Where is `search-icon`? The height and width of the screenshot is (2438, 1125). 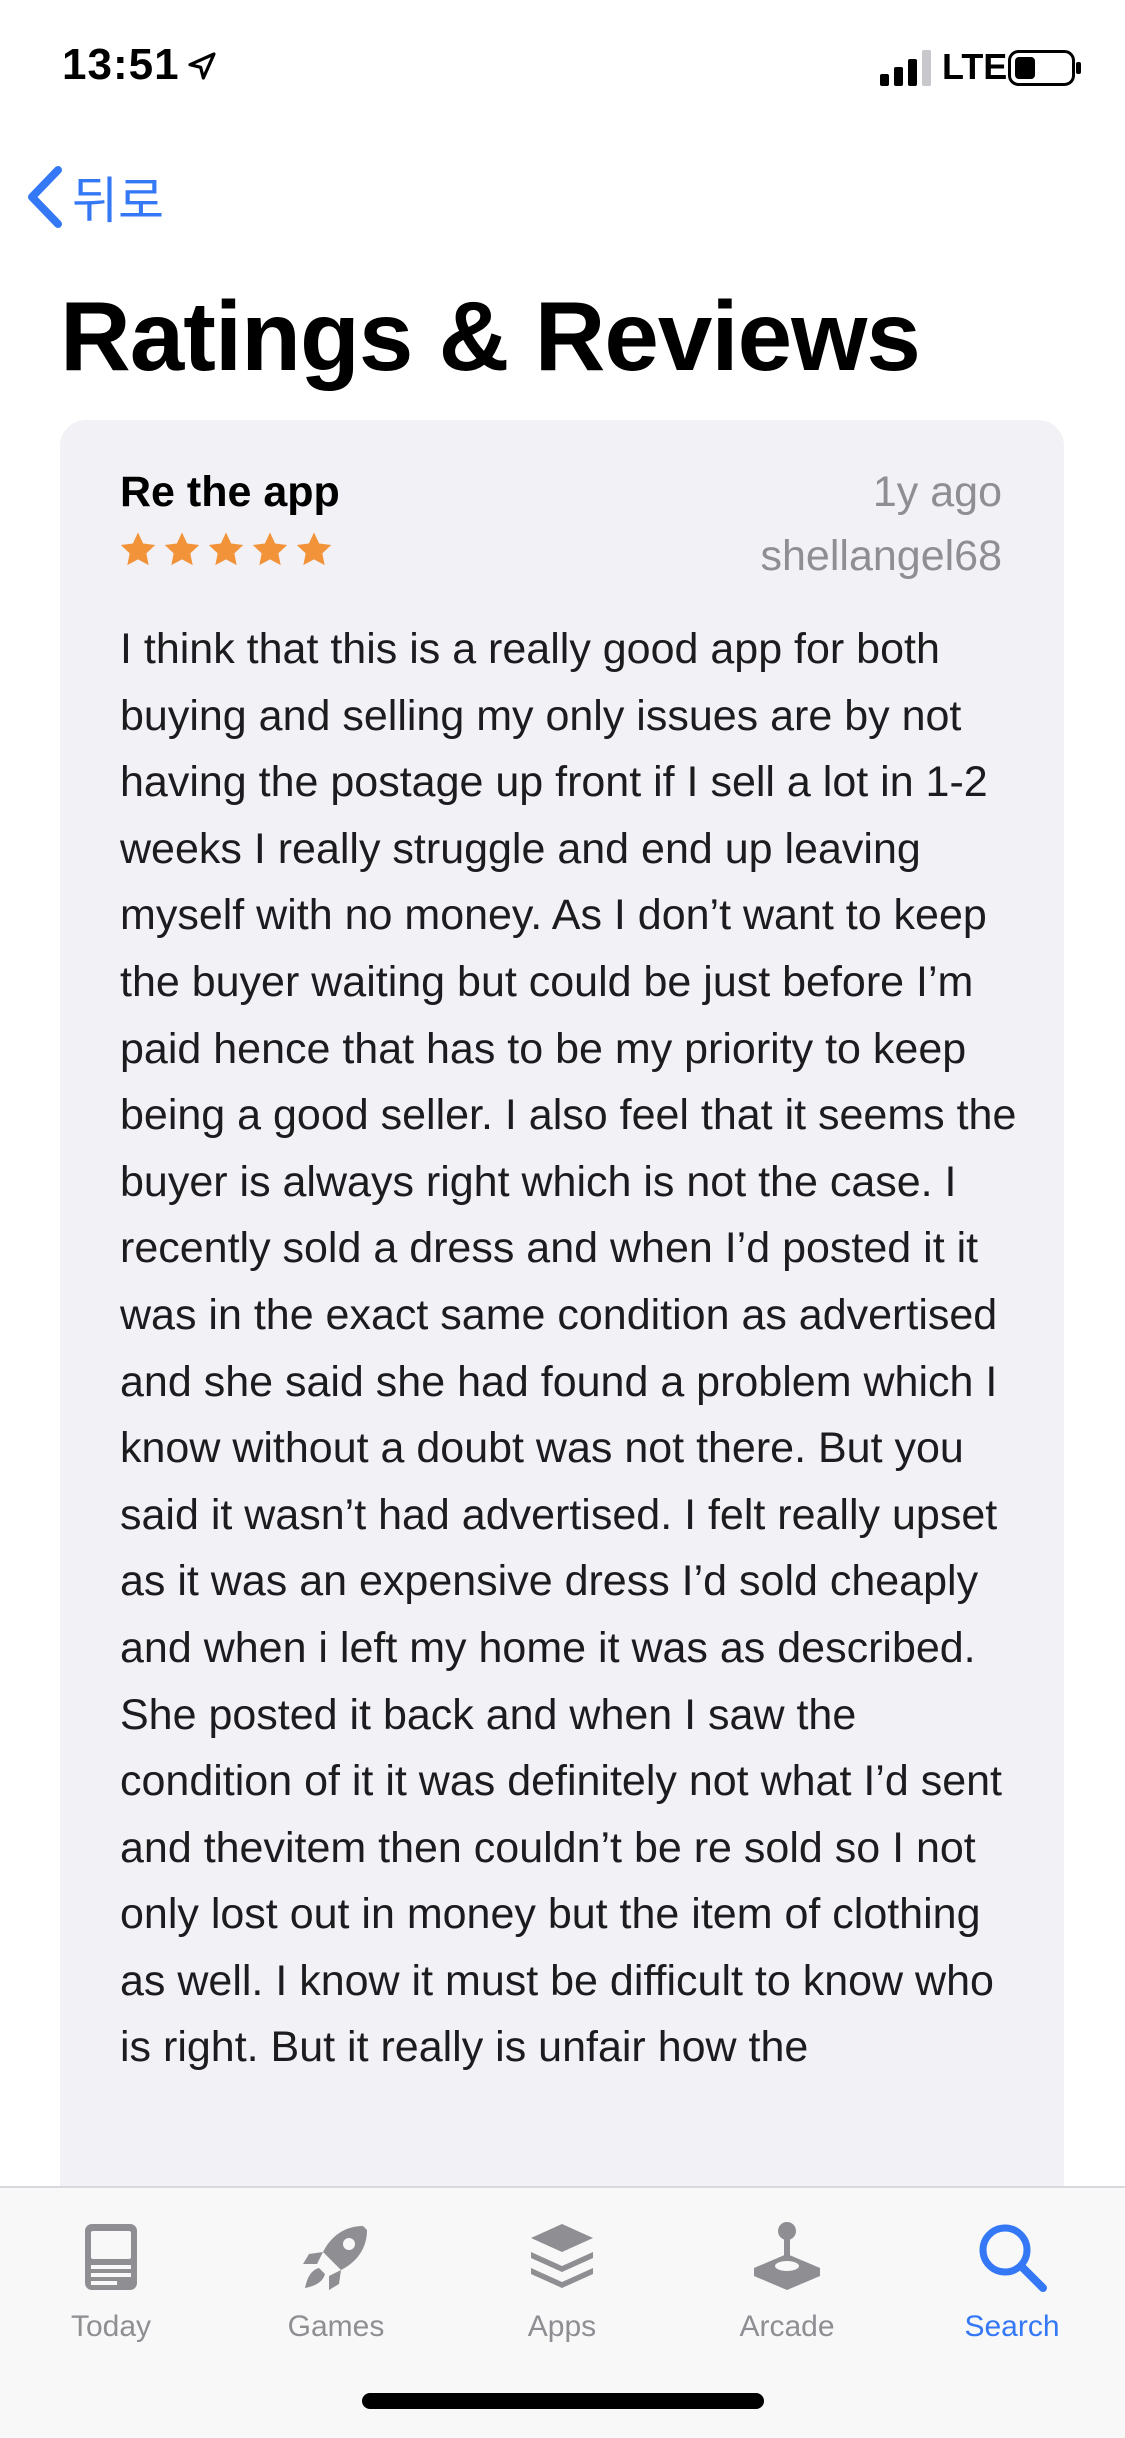 search-icon is located at coordinates (1013, 2258).